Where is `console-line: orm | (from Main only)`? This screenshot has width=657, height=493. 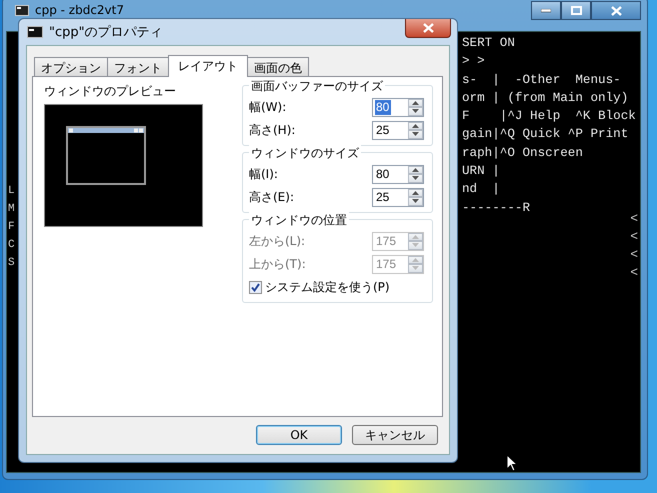
console-line: orm | (from Main only) is located at coordinates (546, 98).